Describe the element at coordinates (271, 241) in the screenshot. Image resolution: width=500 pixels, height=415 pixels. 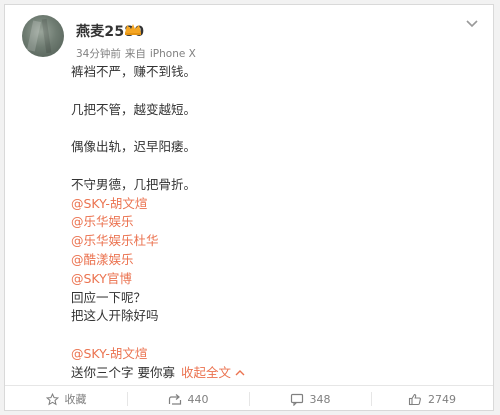
I see `mention-link: @乐华娱乐杜华` at that location.